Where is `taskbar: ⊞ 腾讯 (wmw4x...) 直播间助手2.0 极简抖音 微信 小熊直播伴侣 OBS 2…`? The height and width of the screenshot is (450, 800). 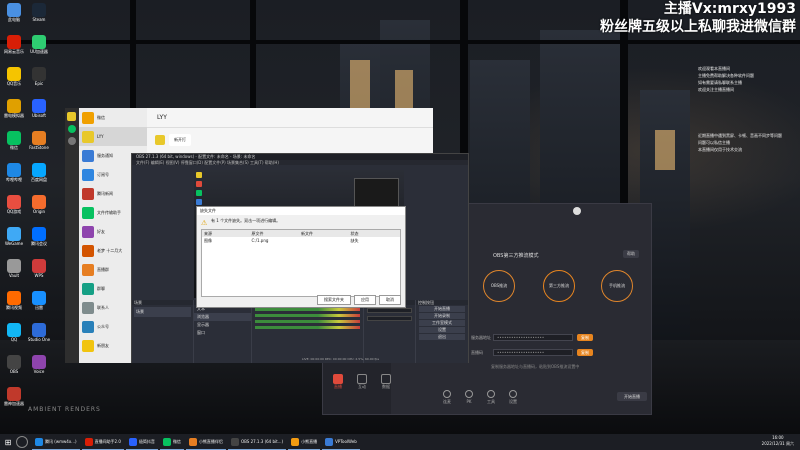
taskbar: ⊞ 腾讯 (wmw4x...) 直播间助手2.0 极简抖音 微信 小熊直播伴侣 OBS 2… is located at coordinates (400, 442).